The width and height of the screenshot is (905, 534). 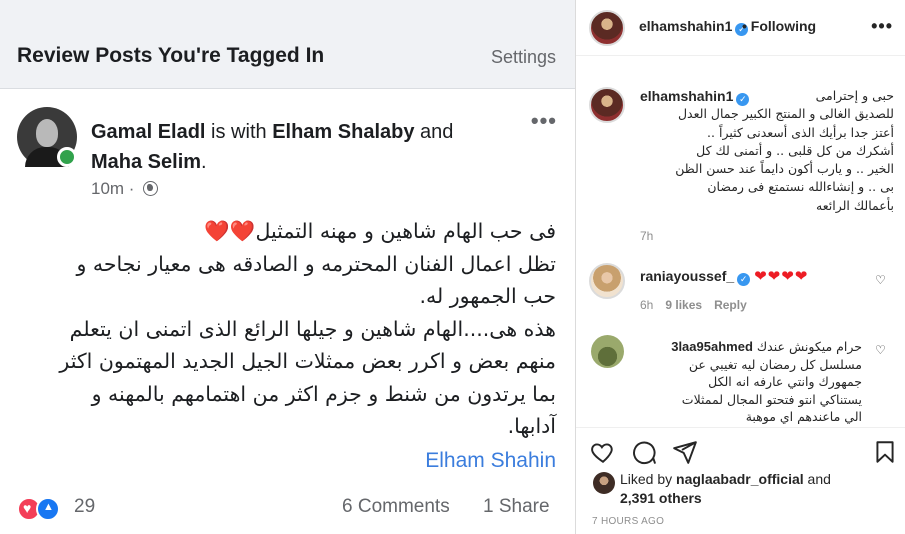 What do you see at coordinates (204, 162) in the screenshot?
I see `period: .` at bounding box center [204, 162].